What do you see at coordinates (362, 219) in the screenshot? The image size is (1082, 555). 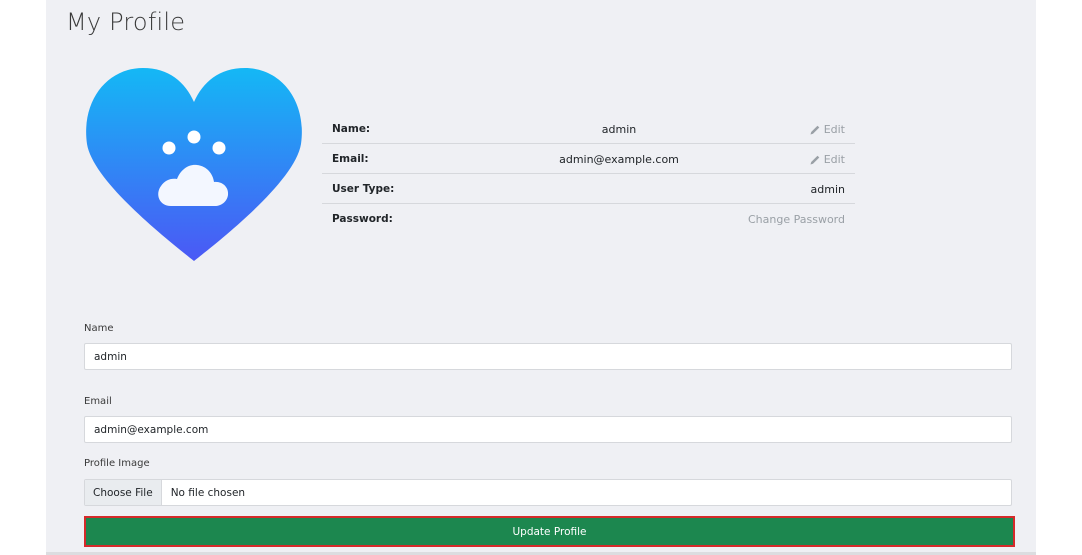 I see `info-label: Password:` at bounding box center [362, 219].